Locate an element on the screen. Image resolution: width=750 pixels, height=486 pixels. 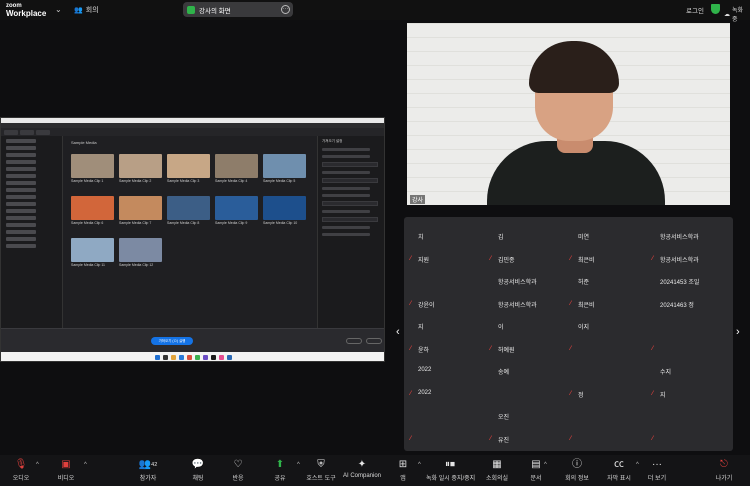
audio-options-caret-icon: ^ is located at coordinates (37, 465).